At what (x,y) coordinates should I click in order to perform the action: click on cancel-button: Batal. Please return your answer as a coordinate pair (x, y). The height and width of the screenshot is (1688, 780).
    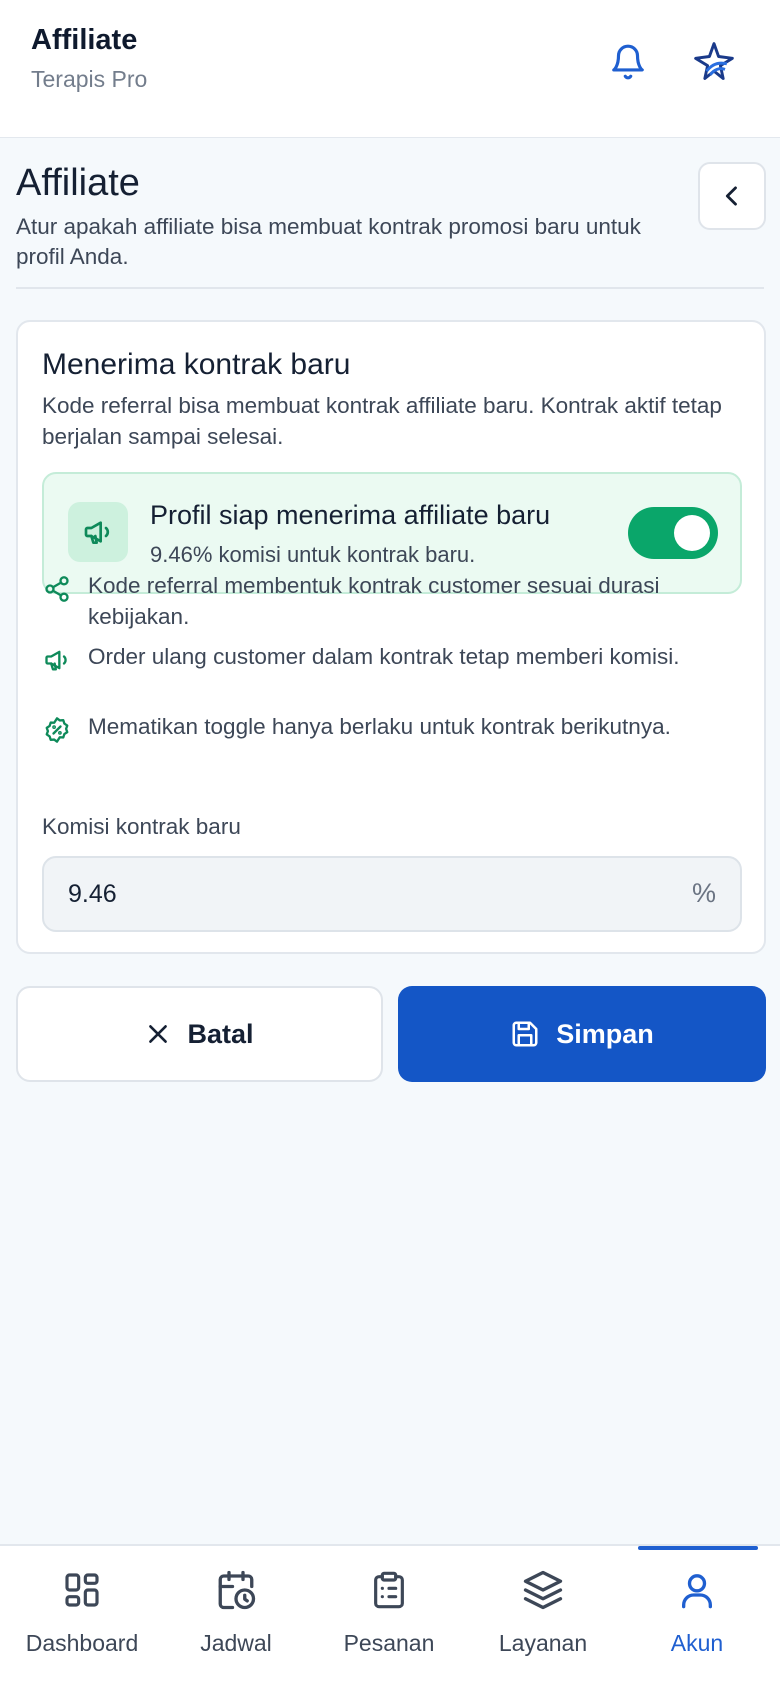
    Looking at the image, I should click on (199, 1034).